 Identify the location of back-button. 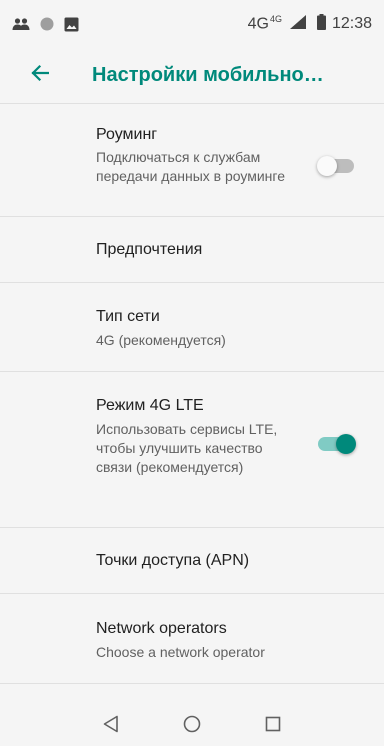
(40, 76).